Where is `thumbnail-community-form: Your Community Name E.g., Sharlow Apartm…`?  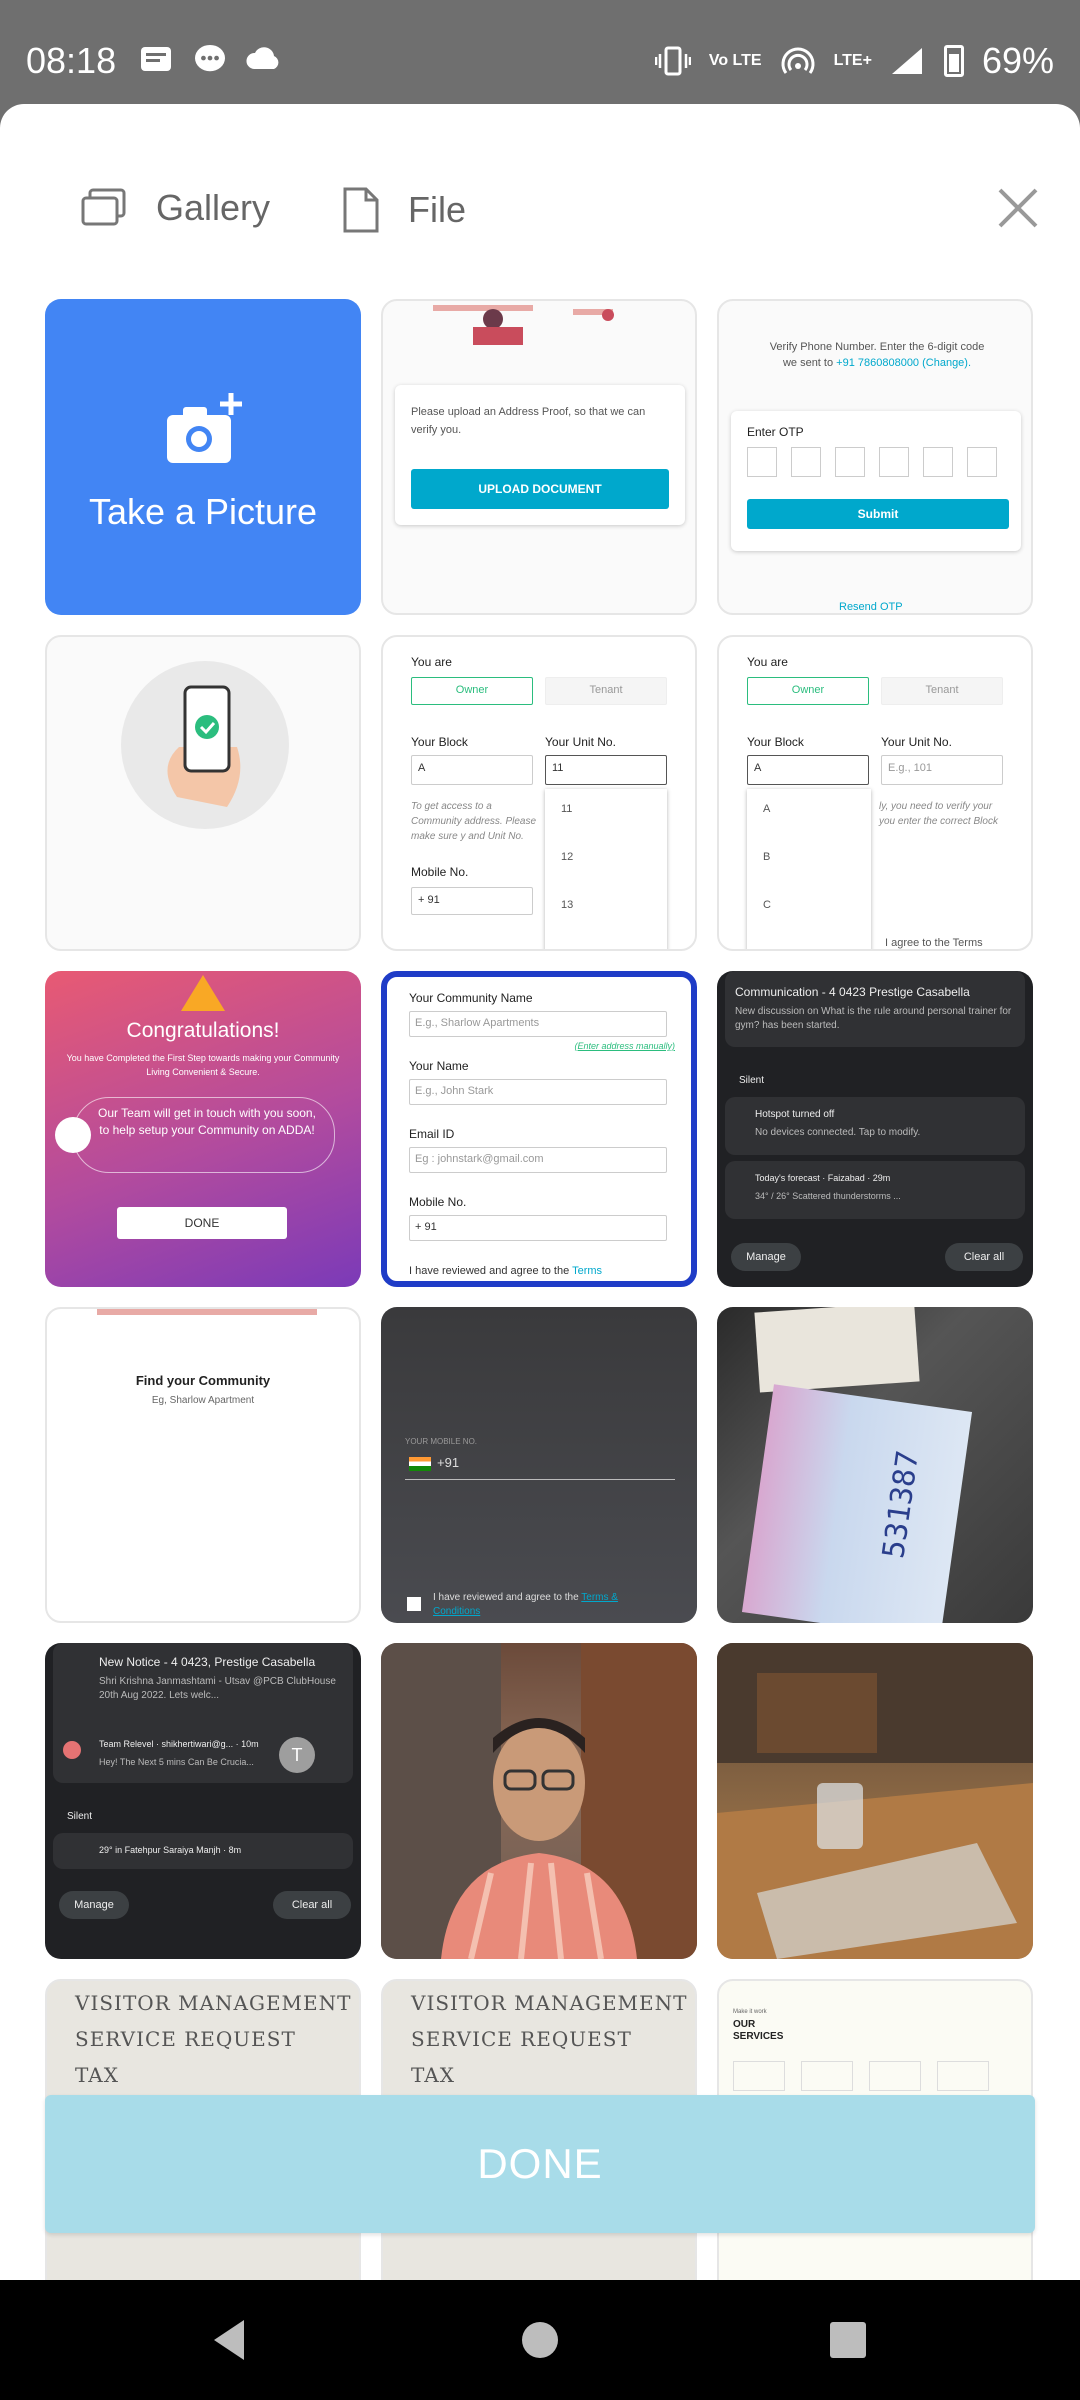
thumbnail-community-form: Your Community Name E.g., Sharlow Apartm… is located at coordinates (539, 1129).